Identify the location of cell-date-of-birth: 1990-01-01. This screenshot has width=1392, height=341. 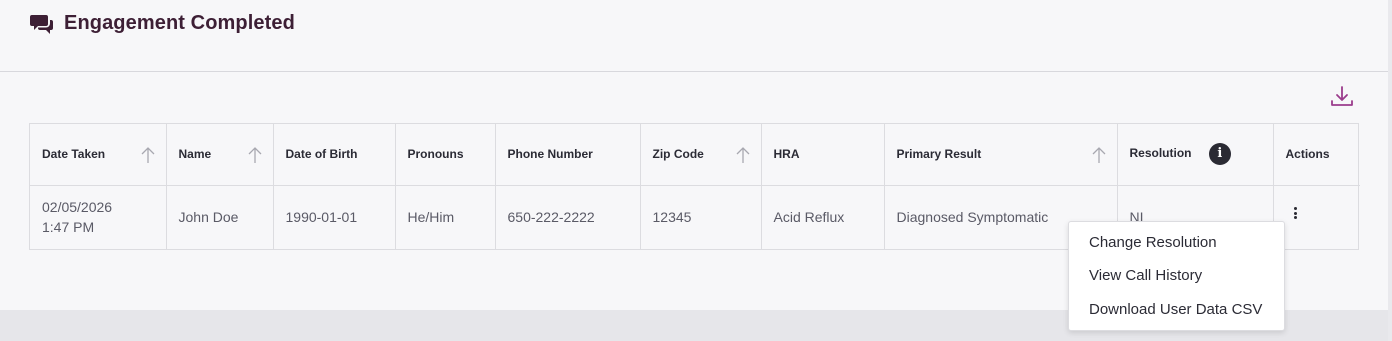
(334, 217).